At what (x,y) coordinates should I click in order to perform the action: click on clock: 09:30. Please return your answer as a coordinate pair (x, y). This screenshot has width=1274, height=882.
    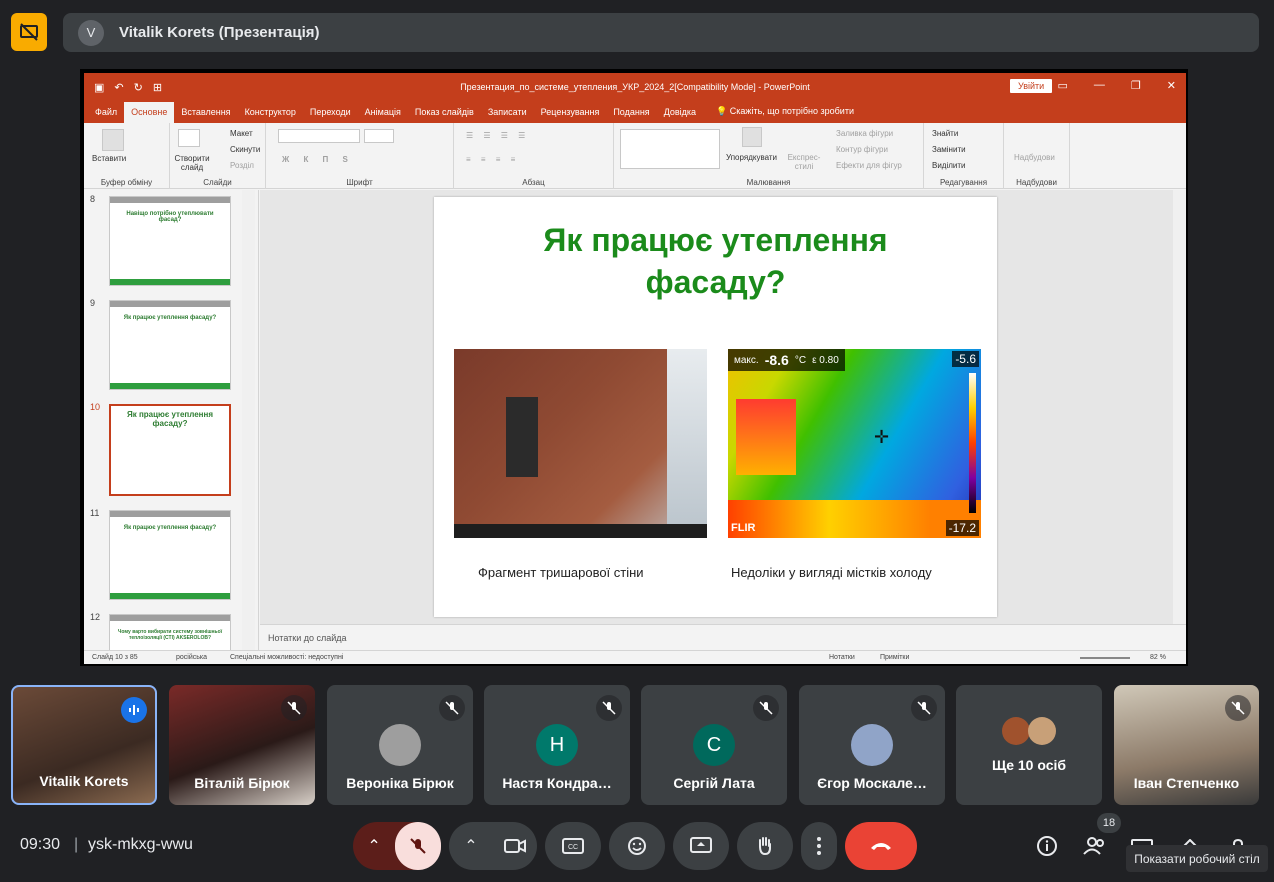
    Looking at the image, I should click on (40, 844).